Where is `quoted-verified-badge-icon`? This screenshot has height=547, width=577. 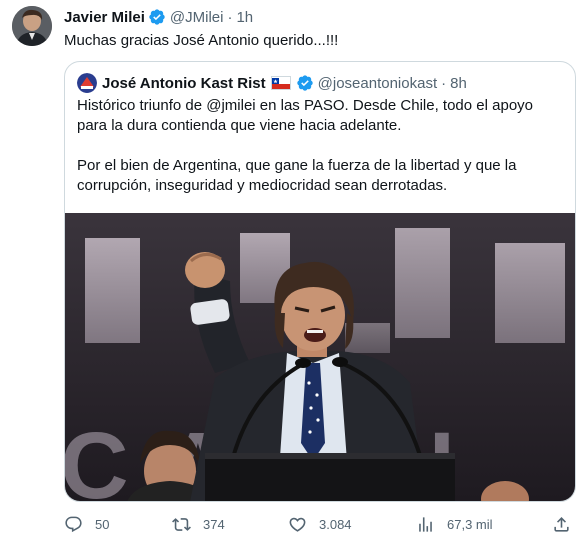 quoted-verified-badge-icon is located at coordinates (305, 83).